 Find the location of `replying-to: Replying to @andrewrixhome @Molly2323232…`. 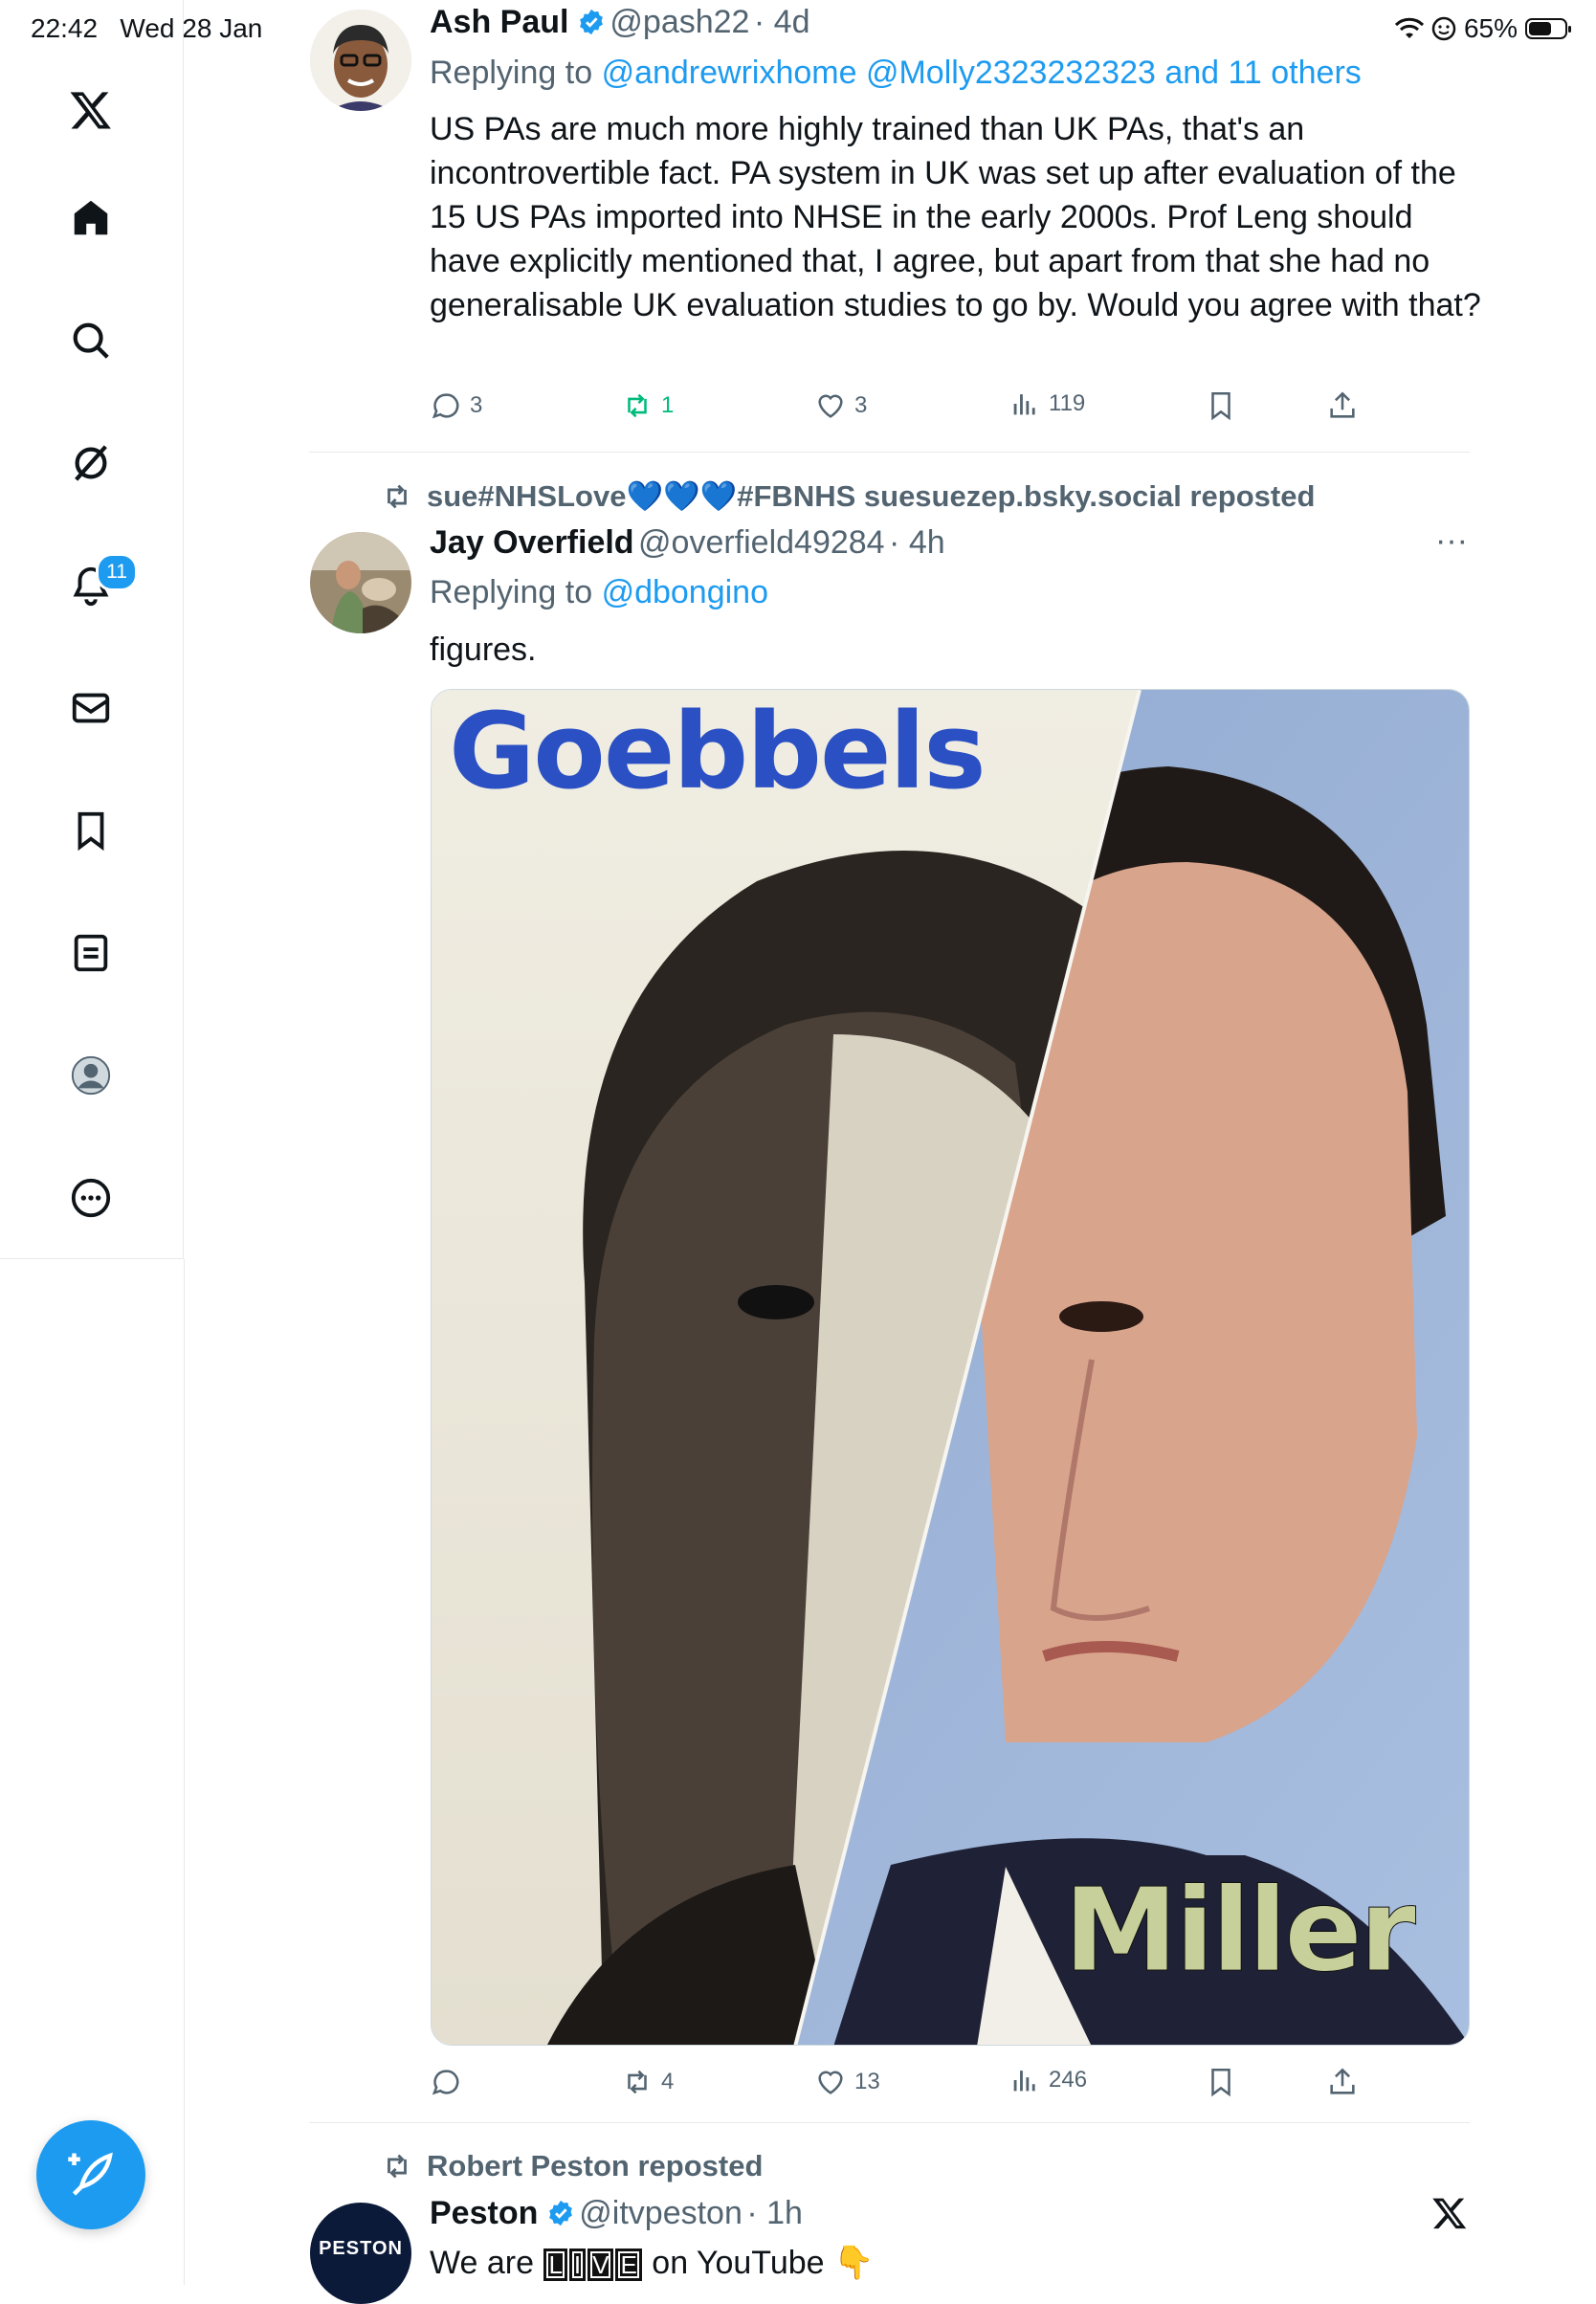

replying-to: Replying to @andrewrixhome @Molly2323232… is located at coordinates (896, 73).